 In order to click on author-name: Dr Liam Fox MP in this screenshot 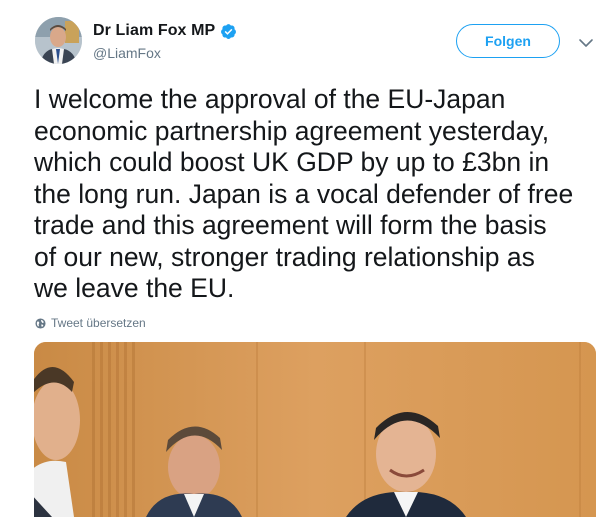, I will do `click(154, 31)`.